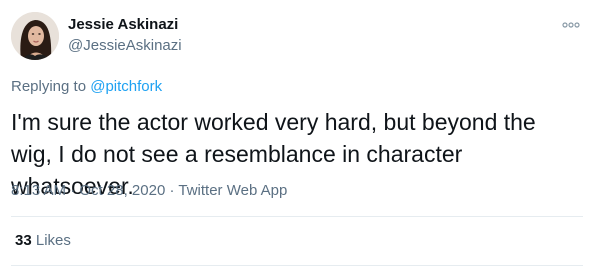 This screenshot has height=267, width=594. I want to click on tweet-source: Twitter Web App, so click(232, 190).